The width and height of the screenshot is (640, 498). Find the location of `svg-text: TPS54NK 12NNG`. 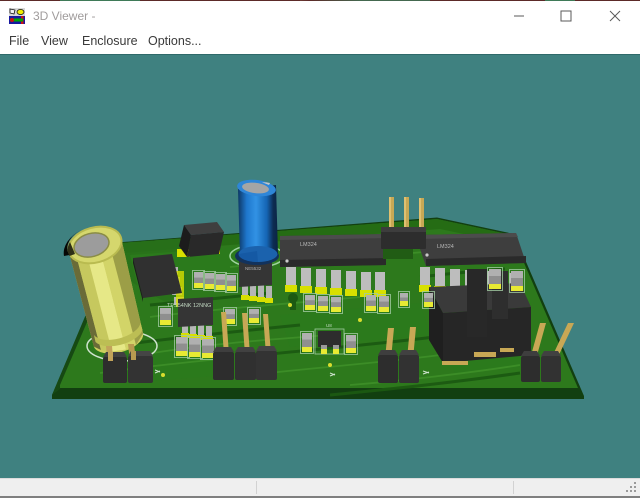

svg-text: TPS54NK 12NNG is located at coordinates (189, 306).